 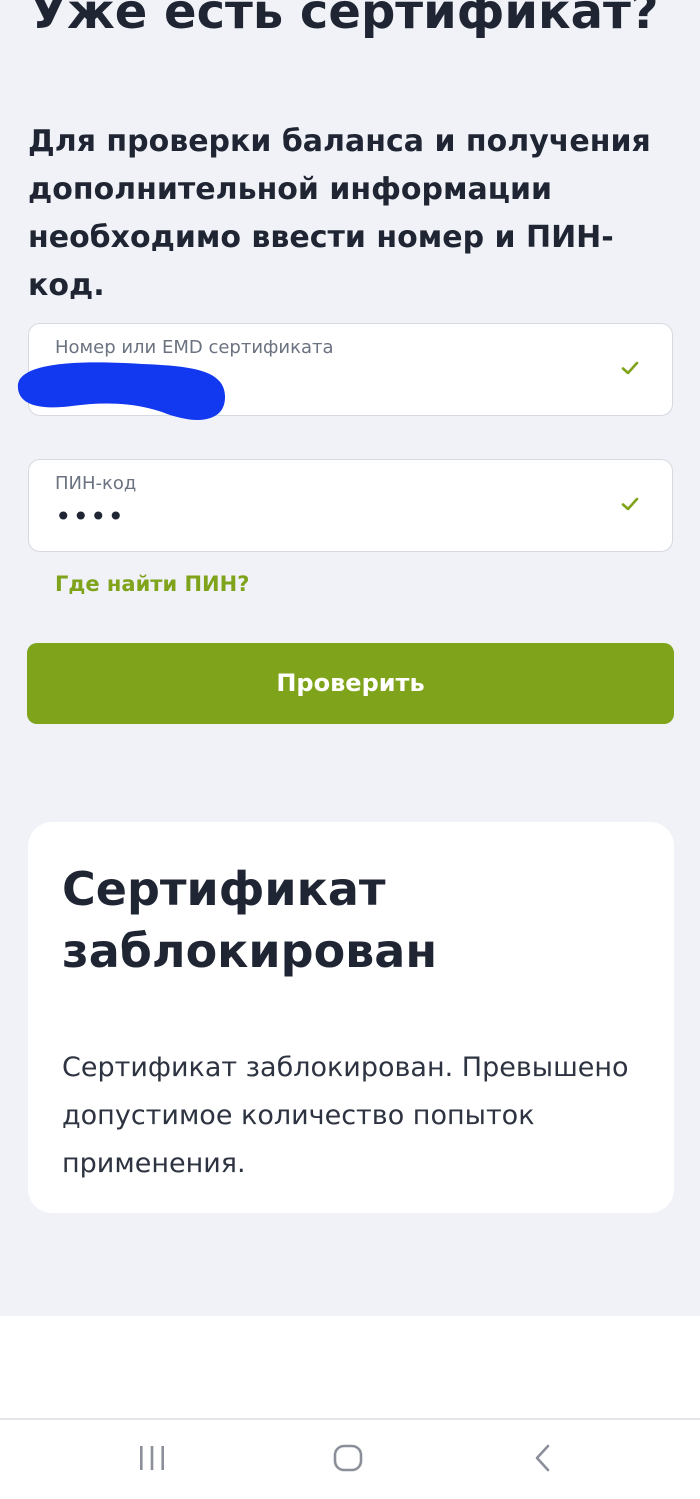 What do you see at coordinates (194, 347) in the screenshot?
I see `certificate-number-label: Номер или EMD сертификата` at bounding box center [194, 347].